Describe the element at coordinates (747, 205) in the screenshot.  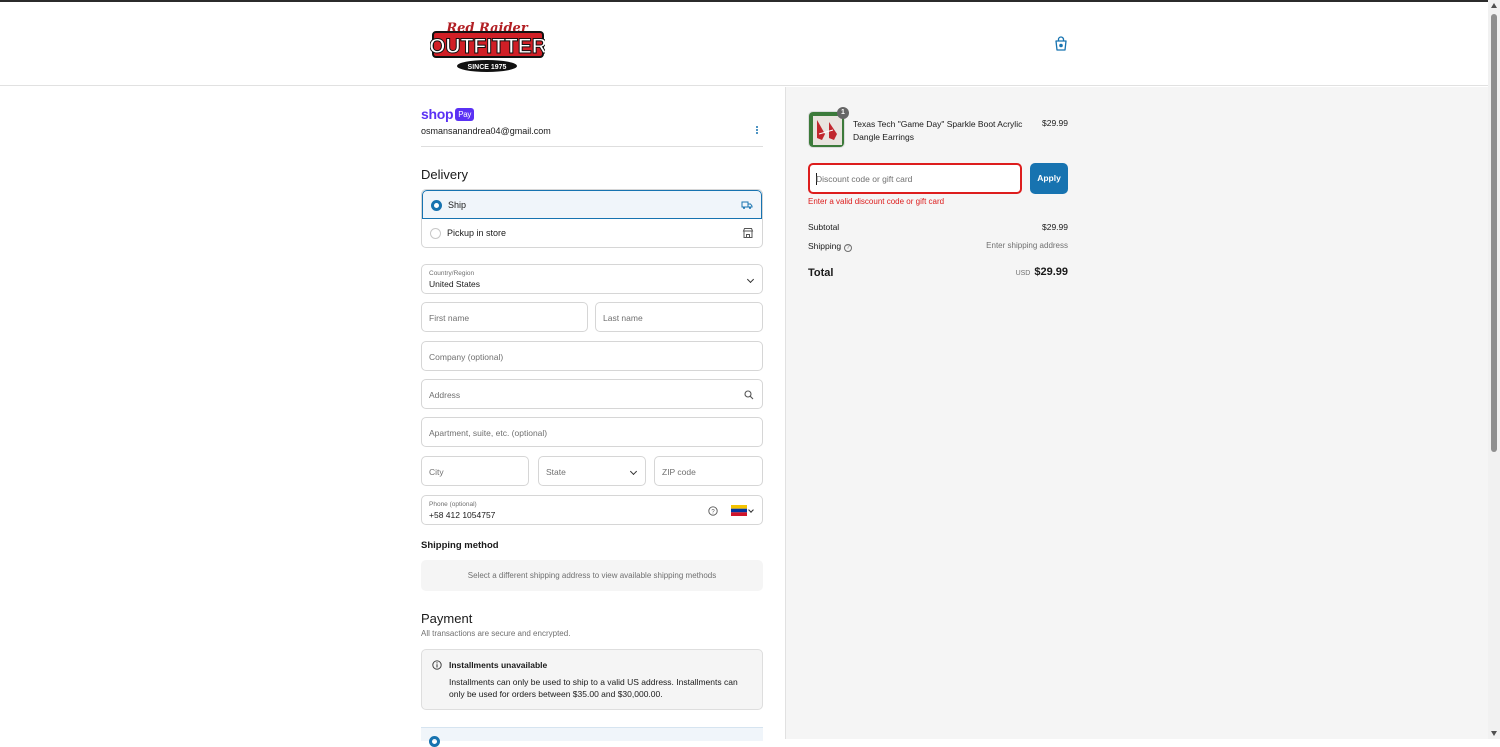
I see `truck-icon` at that location.